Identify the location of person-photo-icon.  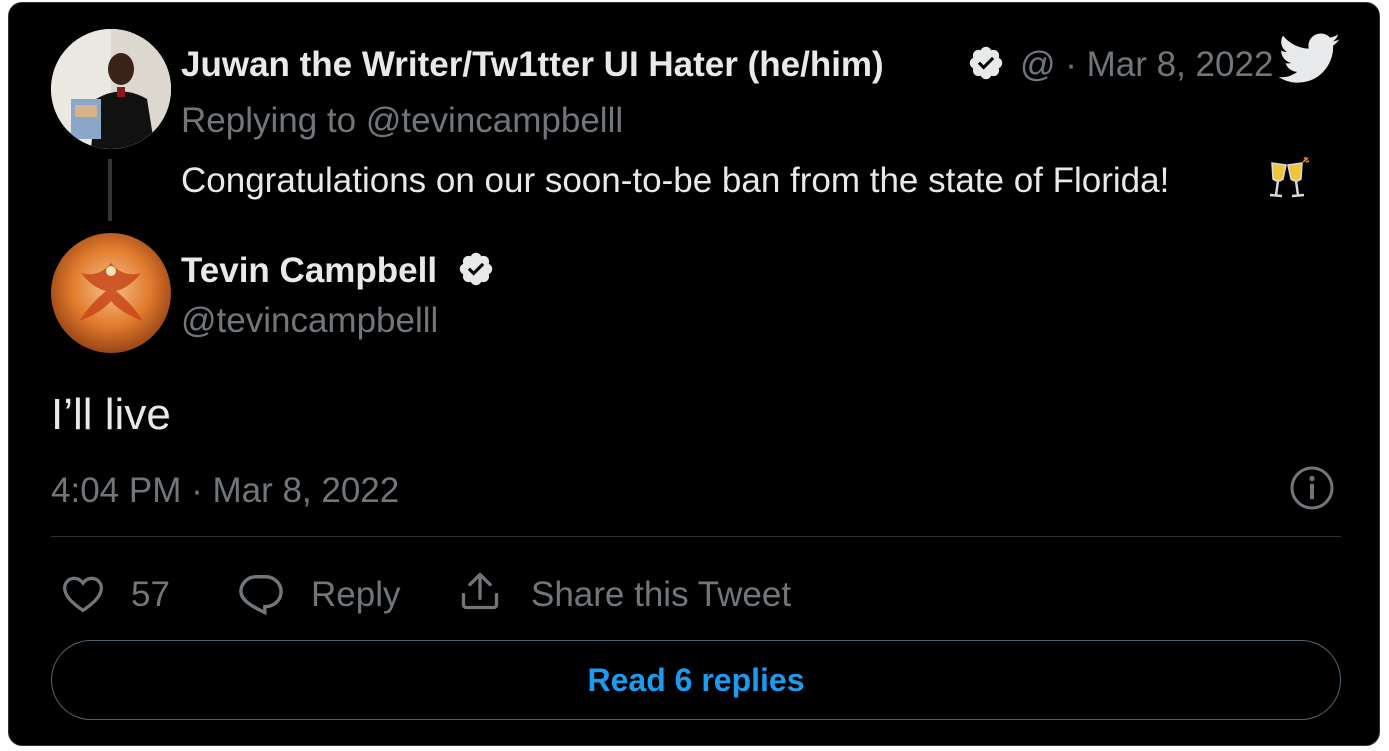
(111, 89).